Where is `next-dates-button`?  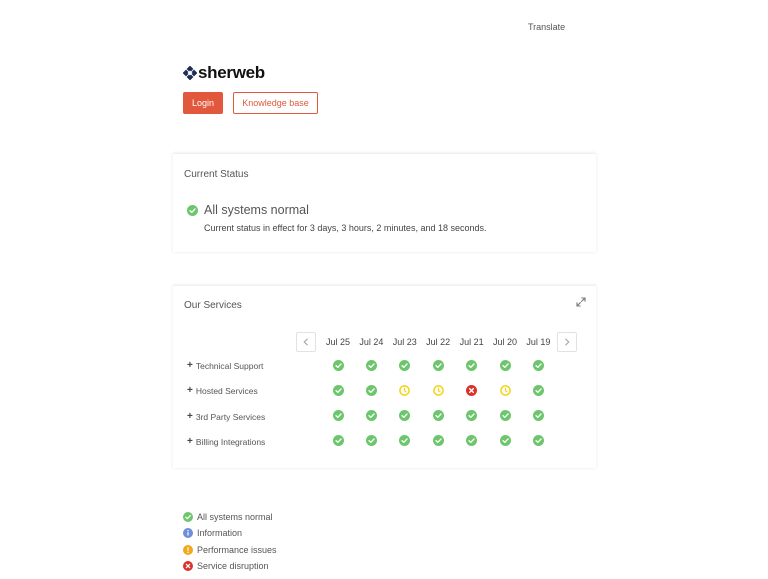
next-dates-button is located at coordinates (567, 342).